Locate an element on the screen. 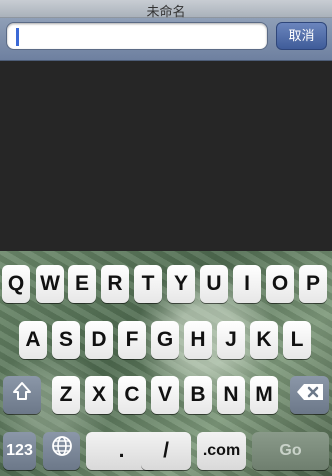 The width and height of the screenshot is (332, 476). slash-key: / is located at coordinates (166, 451).